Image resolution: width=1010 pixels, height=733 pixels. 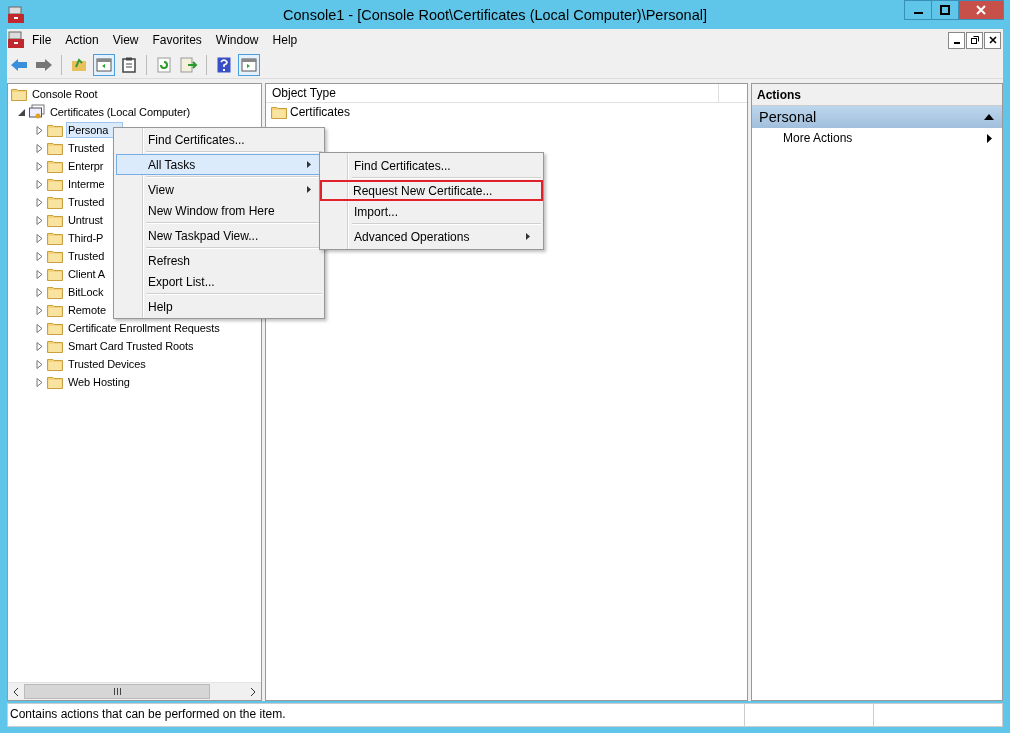 I want to click on close-icon, so click(x=981, y=10).